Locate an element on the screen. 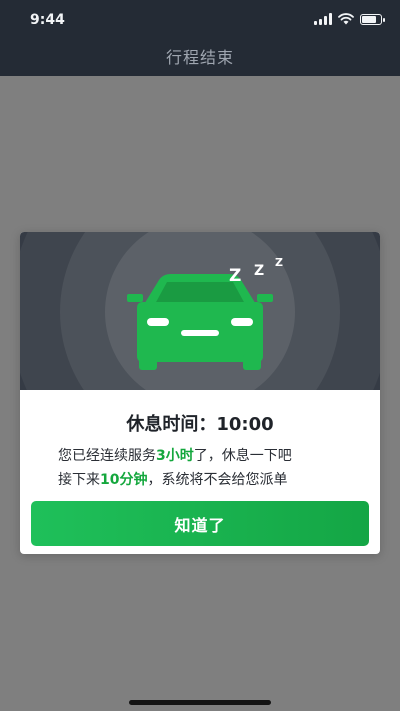 This screenshot has height=711, width=400. signal-icon is located at coordinates (323, 19).